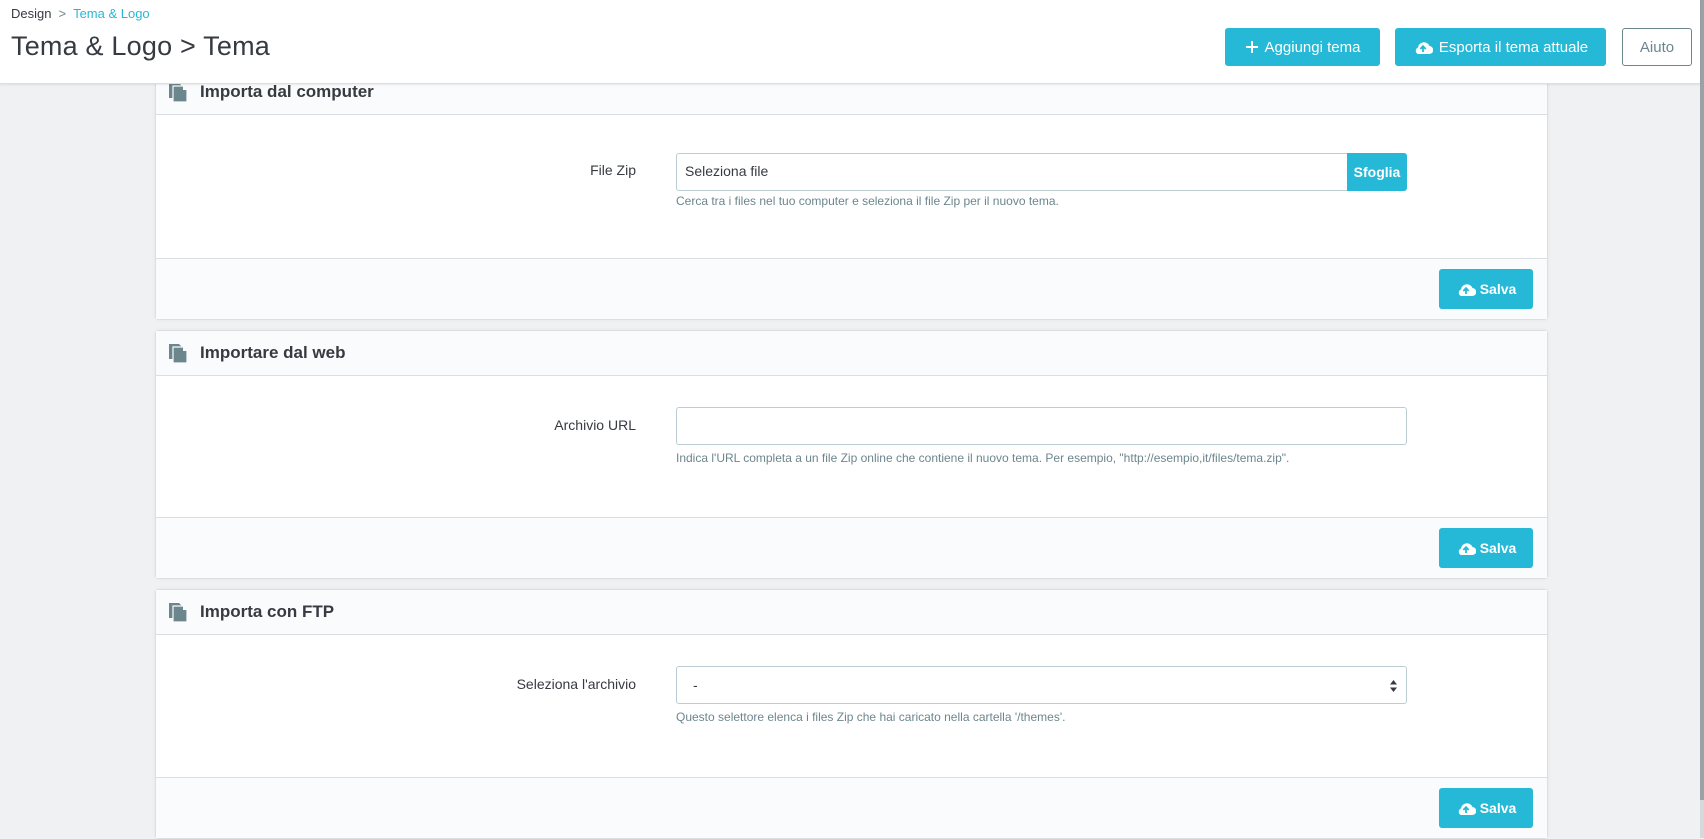 The height and width of the screenshot is (839, 1704). Describe the element at coordinates (1513, 47) in the screenshot. I see `export-theme-label: Esporta il tema attuale` at that location.